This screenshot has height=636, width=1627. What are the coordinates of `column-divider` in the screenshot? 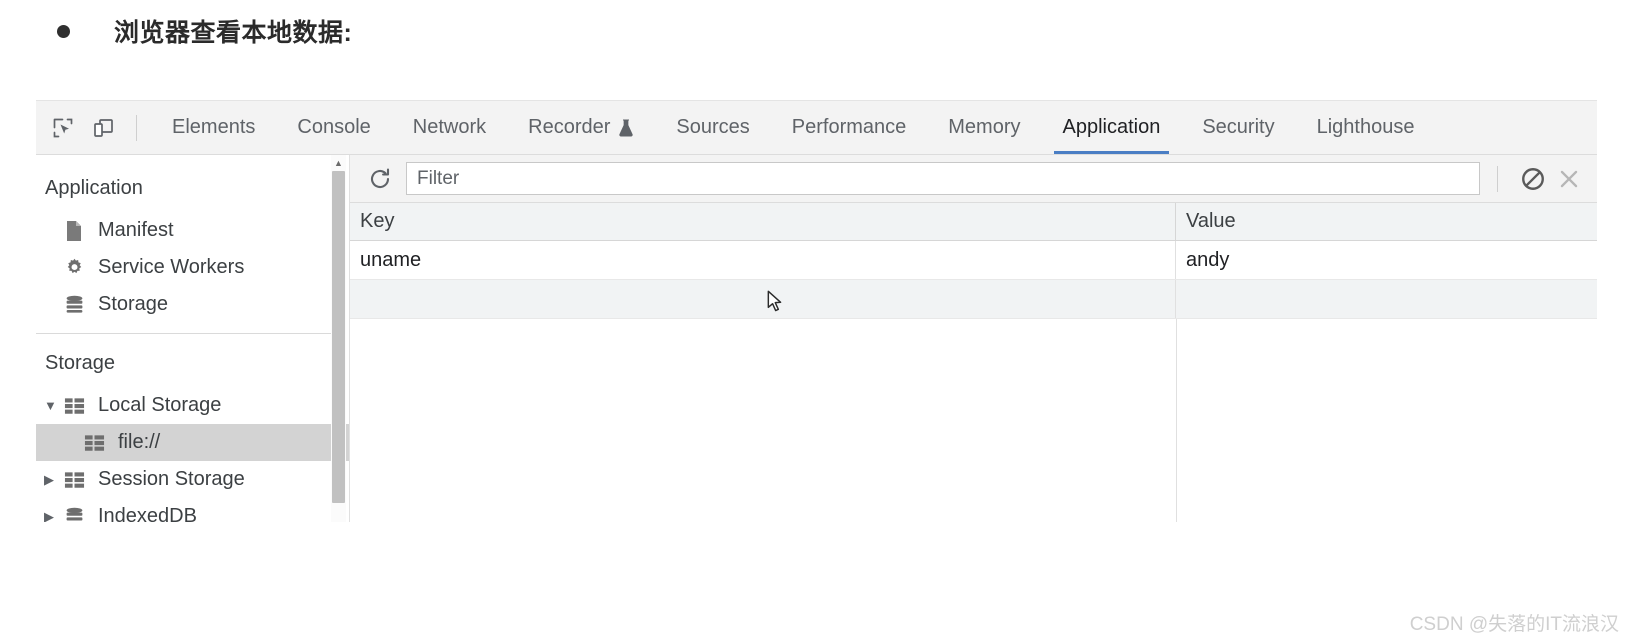 It's located at (1176, 420).